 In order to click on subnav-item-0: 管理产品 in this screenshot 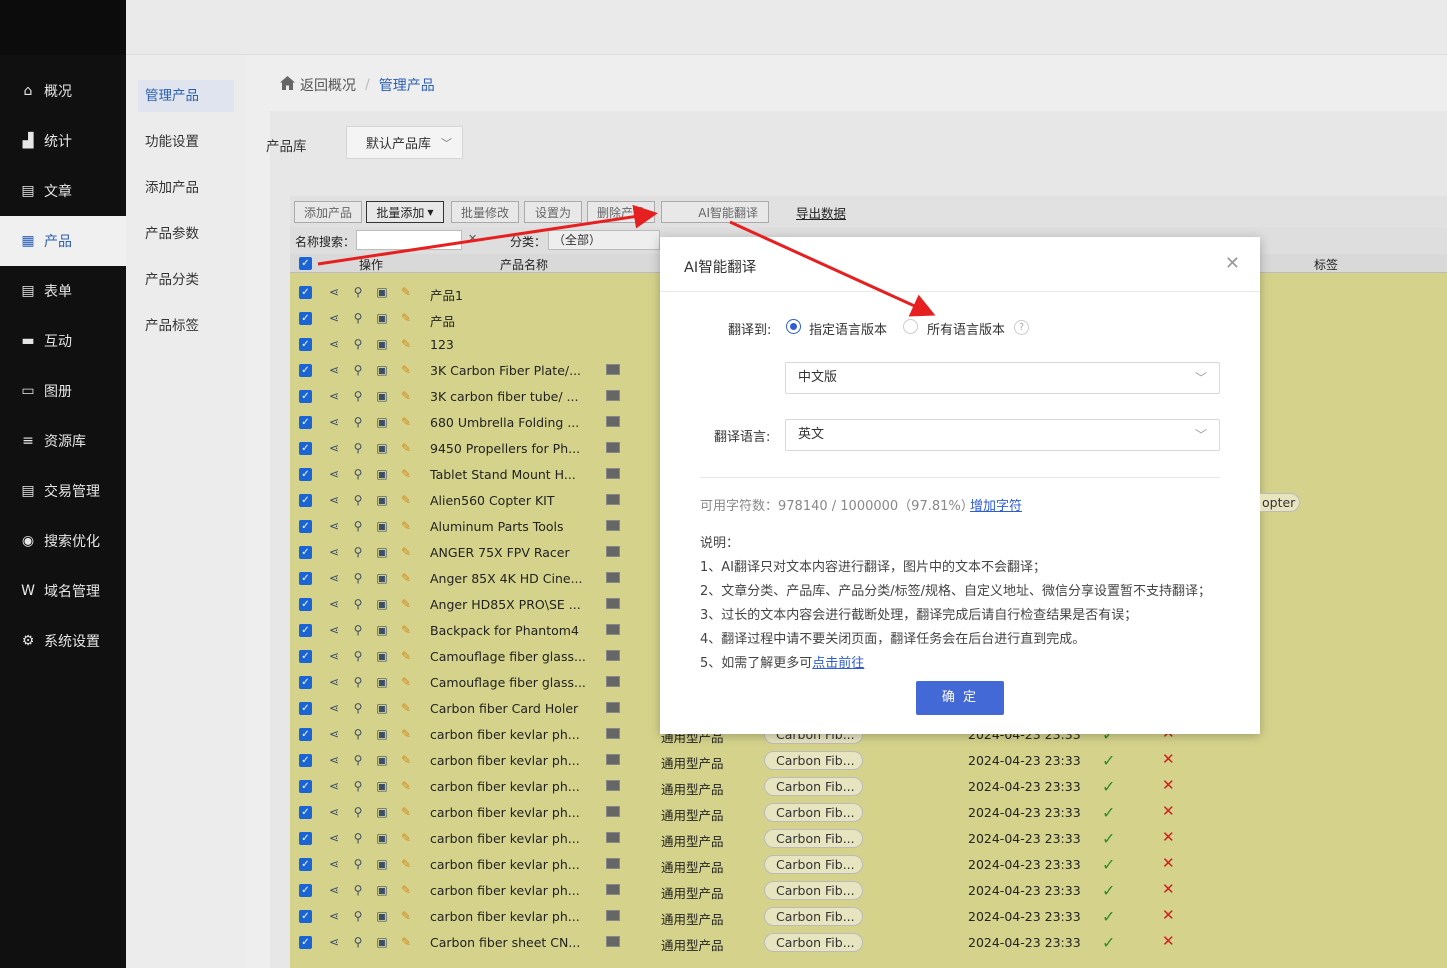, I will do `click(186, 96)`.